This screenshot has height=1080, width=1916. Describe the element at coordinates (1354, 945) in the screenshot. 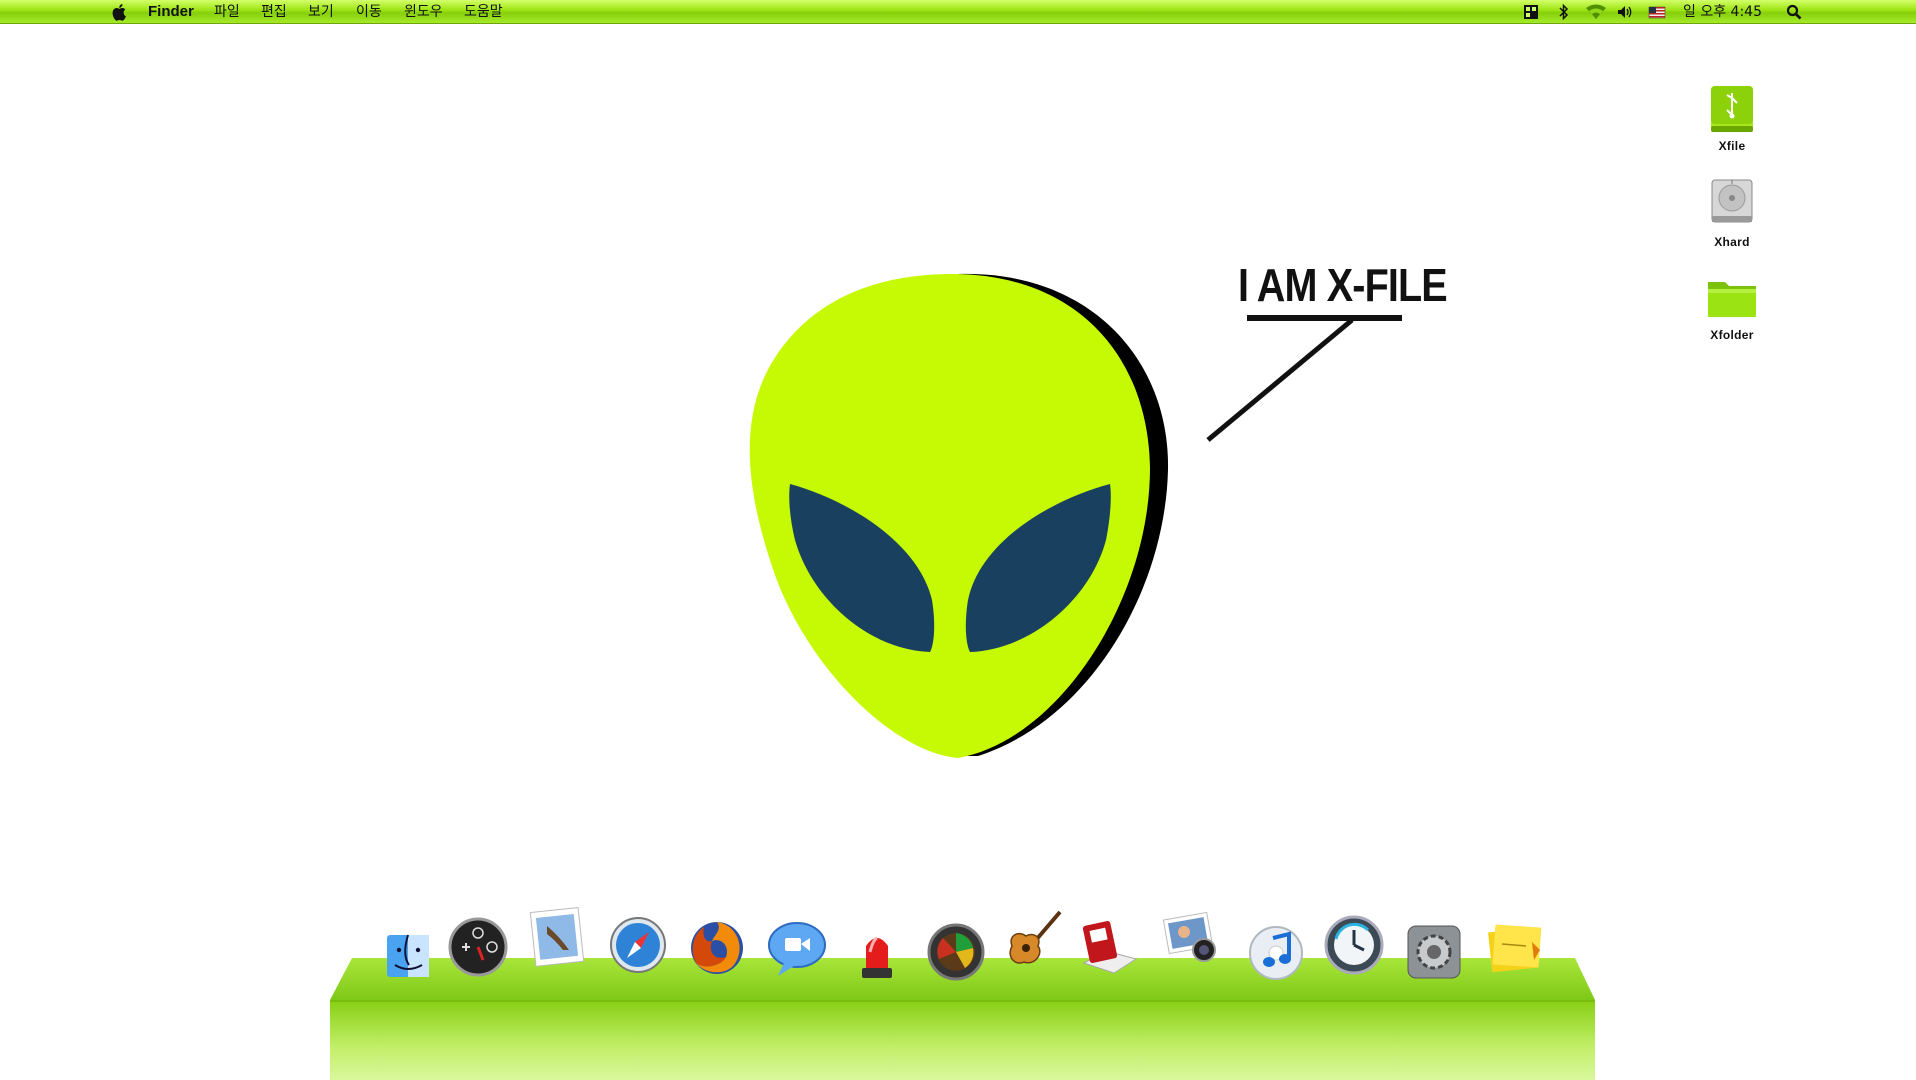

I see `time-machine-icon` at that location.